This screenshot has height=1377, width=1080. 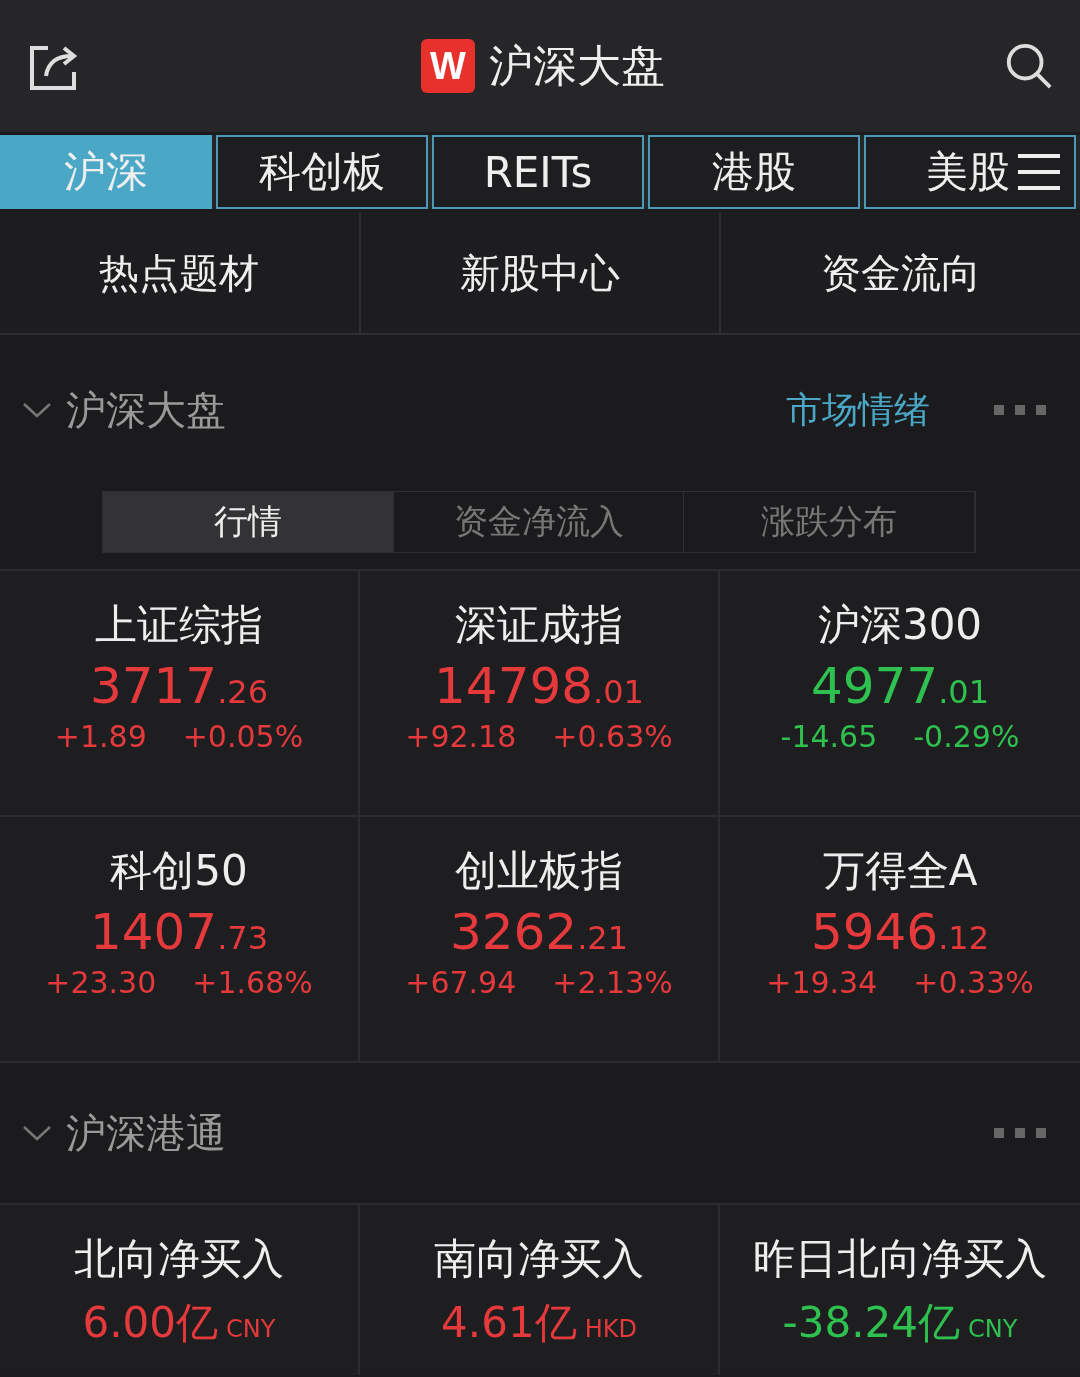 I want to click on section-title: 沪深港通, so click(x=146, y=1133).